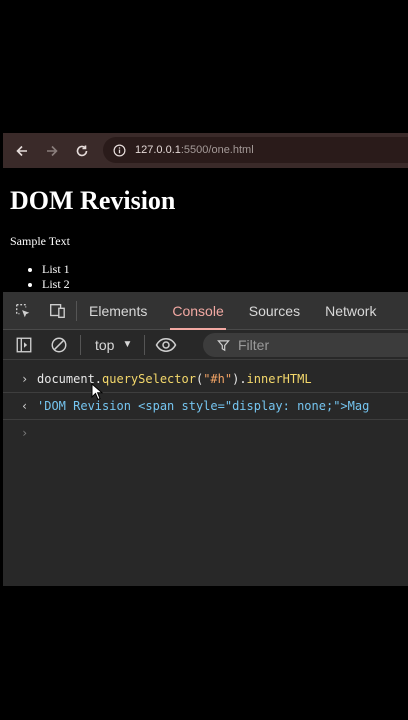 This screenshot has height=720, width=408. Describe the element at coordinates (25, 379) in the screenshot. I see `chevron-right-icon: ›` at that location.